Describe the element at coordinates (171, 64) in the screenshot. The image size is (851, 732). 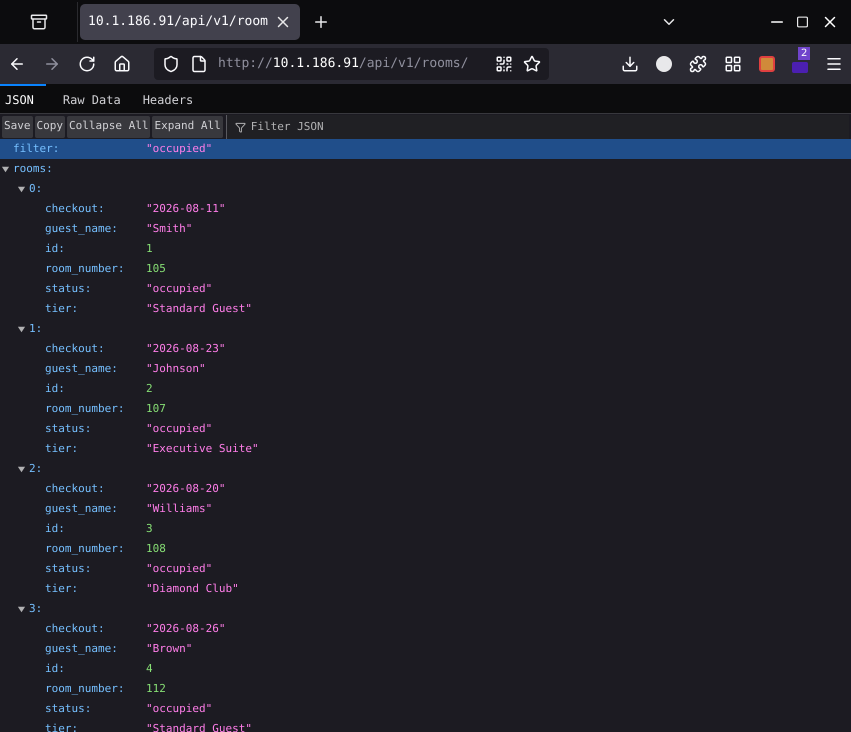
I see `shield-icon` at that location.